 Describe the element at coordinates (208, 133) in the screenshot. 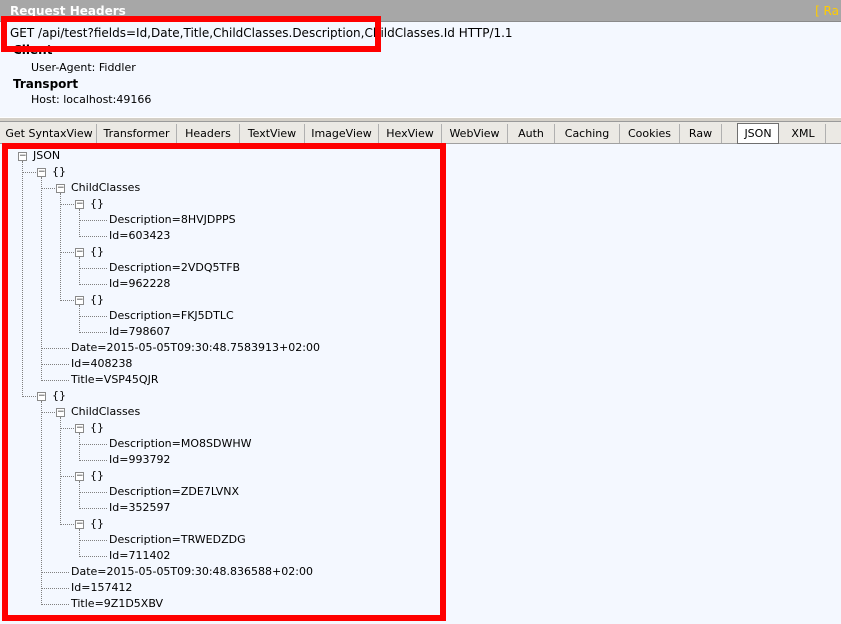

I see `tab-headers: Headers` at that location.